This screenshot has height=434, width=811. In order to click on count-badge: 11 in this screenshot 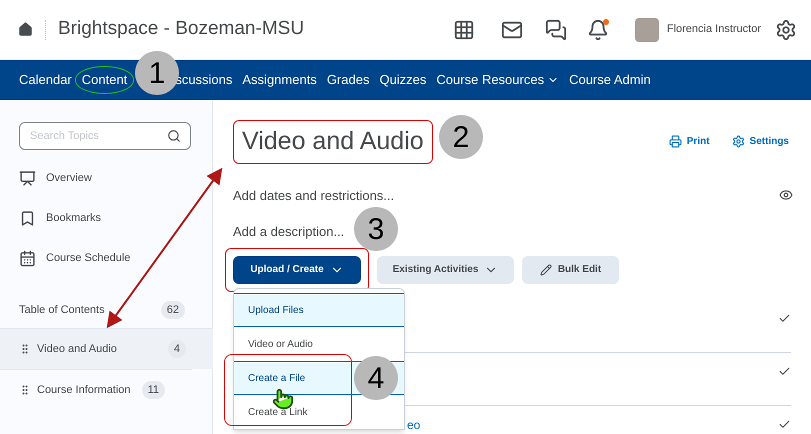, I will do `click(153, 390)`.